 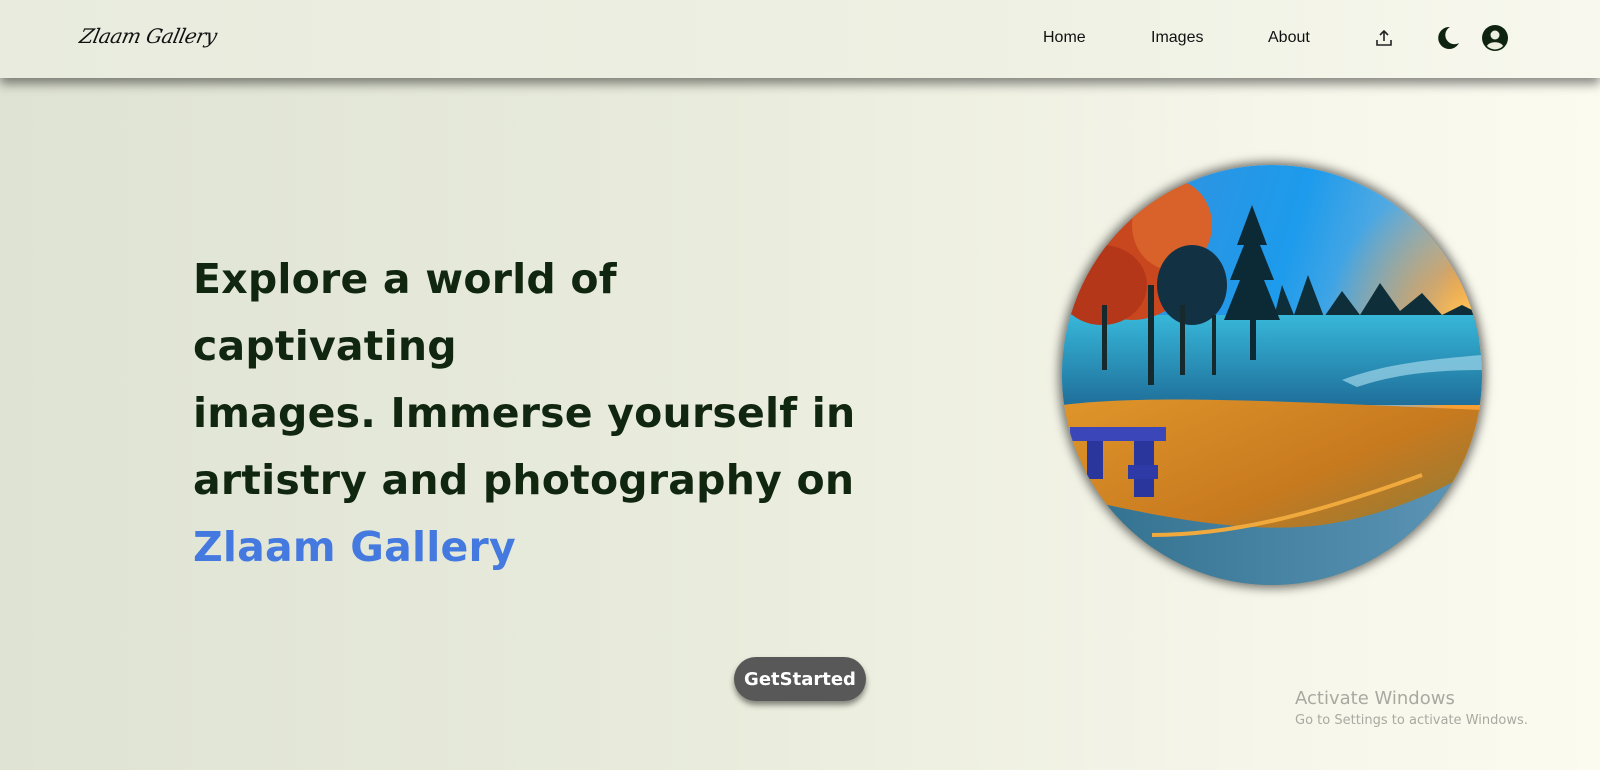 What do you see at coordinates (524, 413) in the screenshot?
I see `hero-headline-line: images. Immerse yourself in` at bounding box center [524, 413].